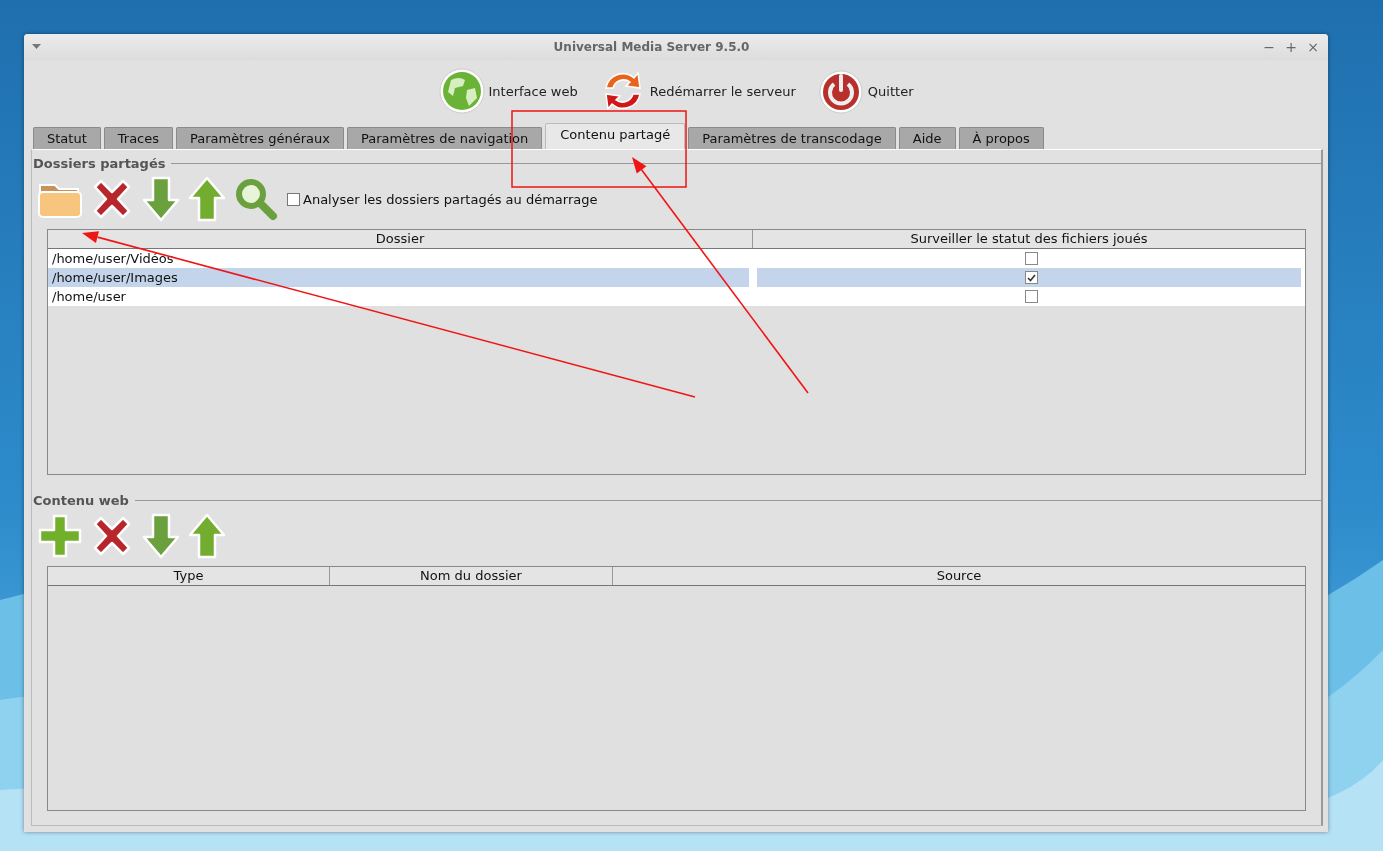  What do you see at coordinates (615, 136) in the screenshot?
I see `tab: Contenu partagé` at bounding box center [615, 136].